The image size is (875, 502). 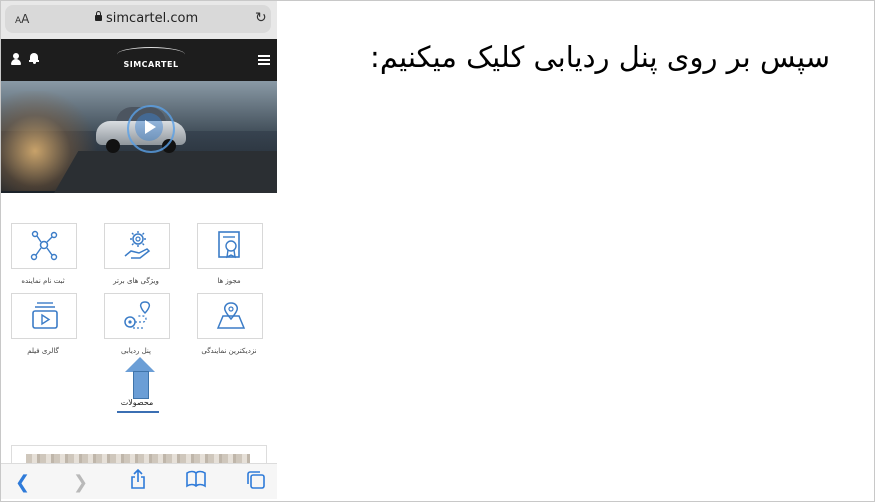 What do you see at coordinates (43, 351) in the screenshot?
I see `tile-video-gallery-label: گالری فیلم` at bounding box center [43, 351].